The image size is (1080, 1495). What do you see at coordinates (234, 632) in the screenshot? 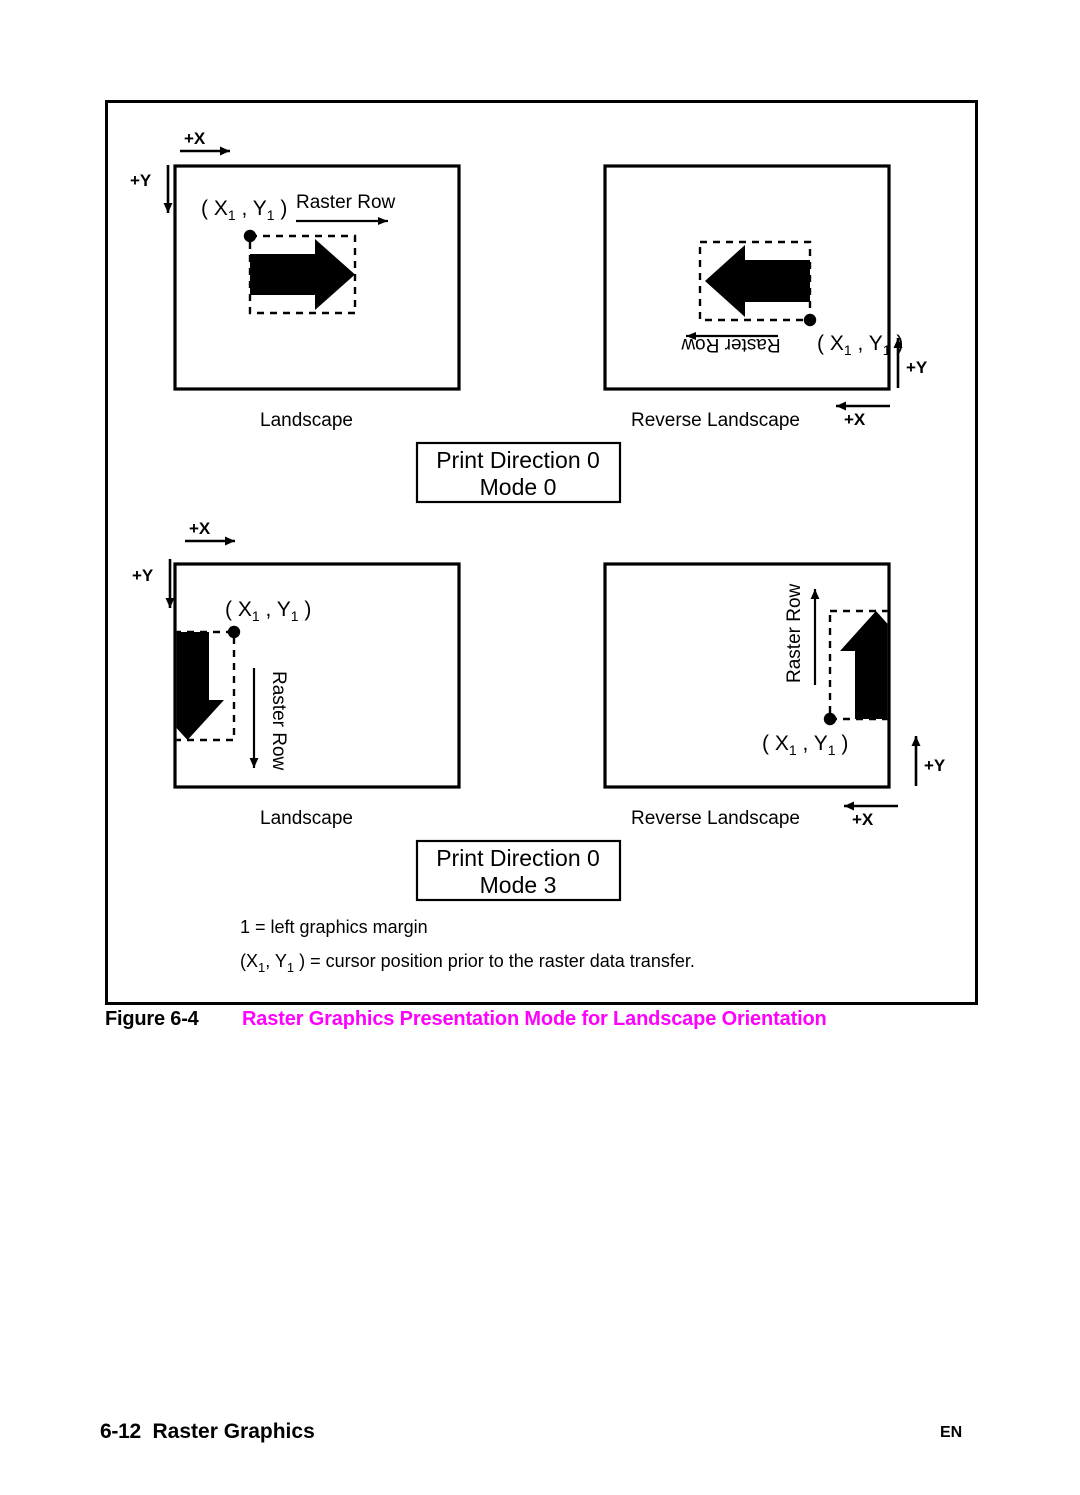
I see `cursor-dot-bottom-left` at bounding box center [234, 632].